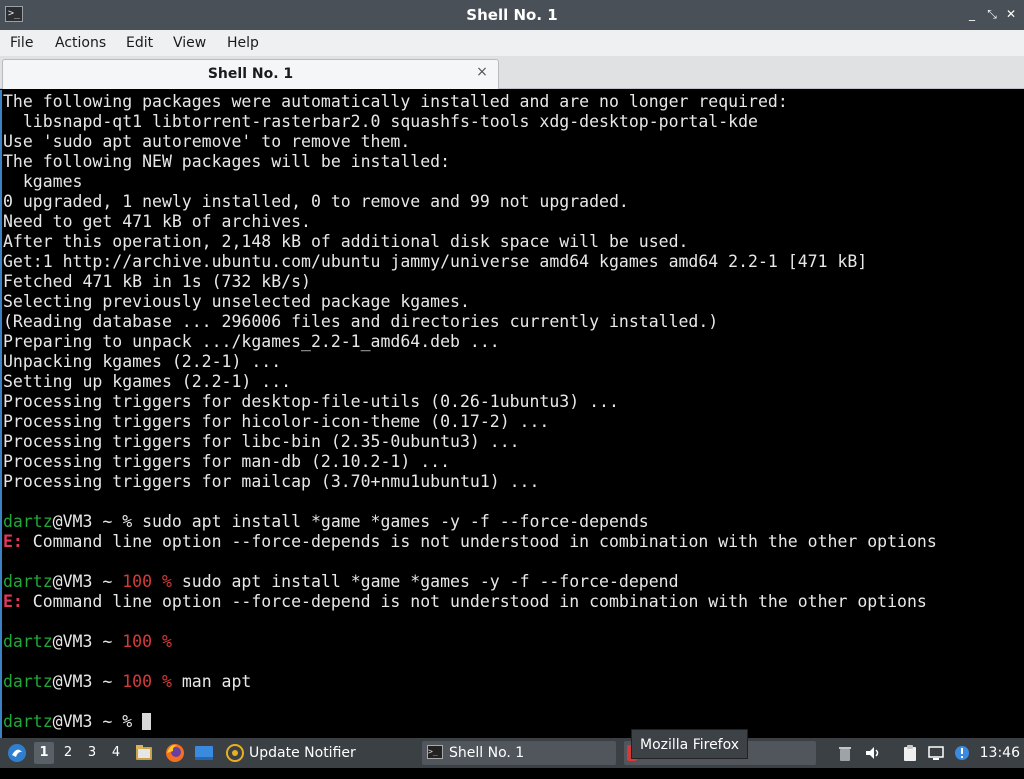 This screenshot has width=1024, height=779. I want to click on terminal-task-icon: >_, so click(435, 752).